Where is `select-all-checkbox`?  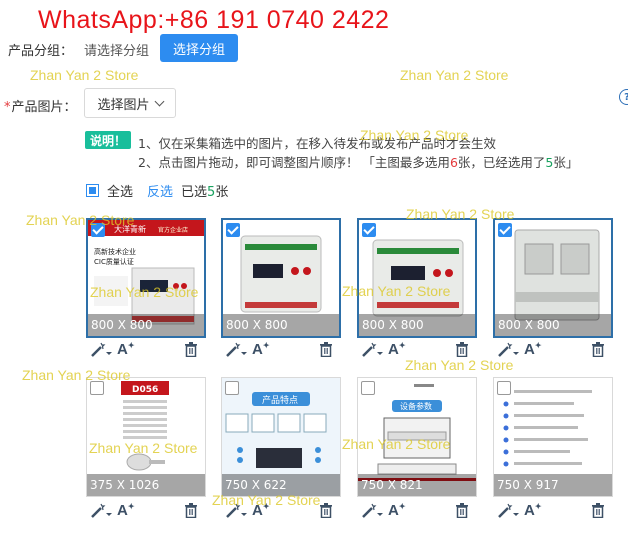
select-all-checkbox is located at coordinates (92, 190).